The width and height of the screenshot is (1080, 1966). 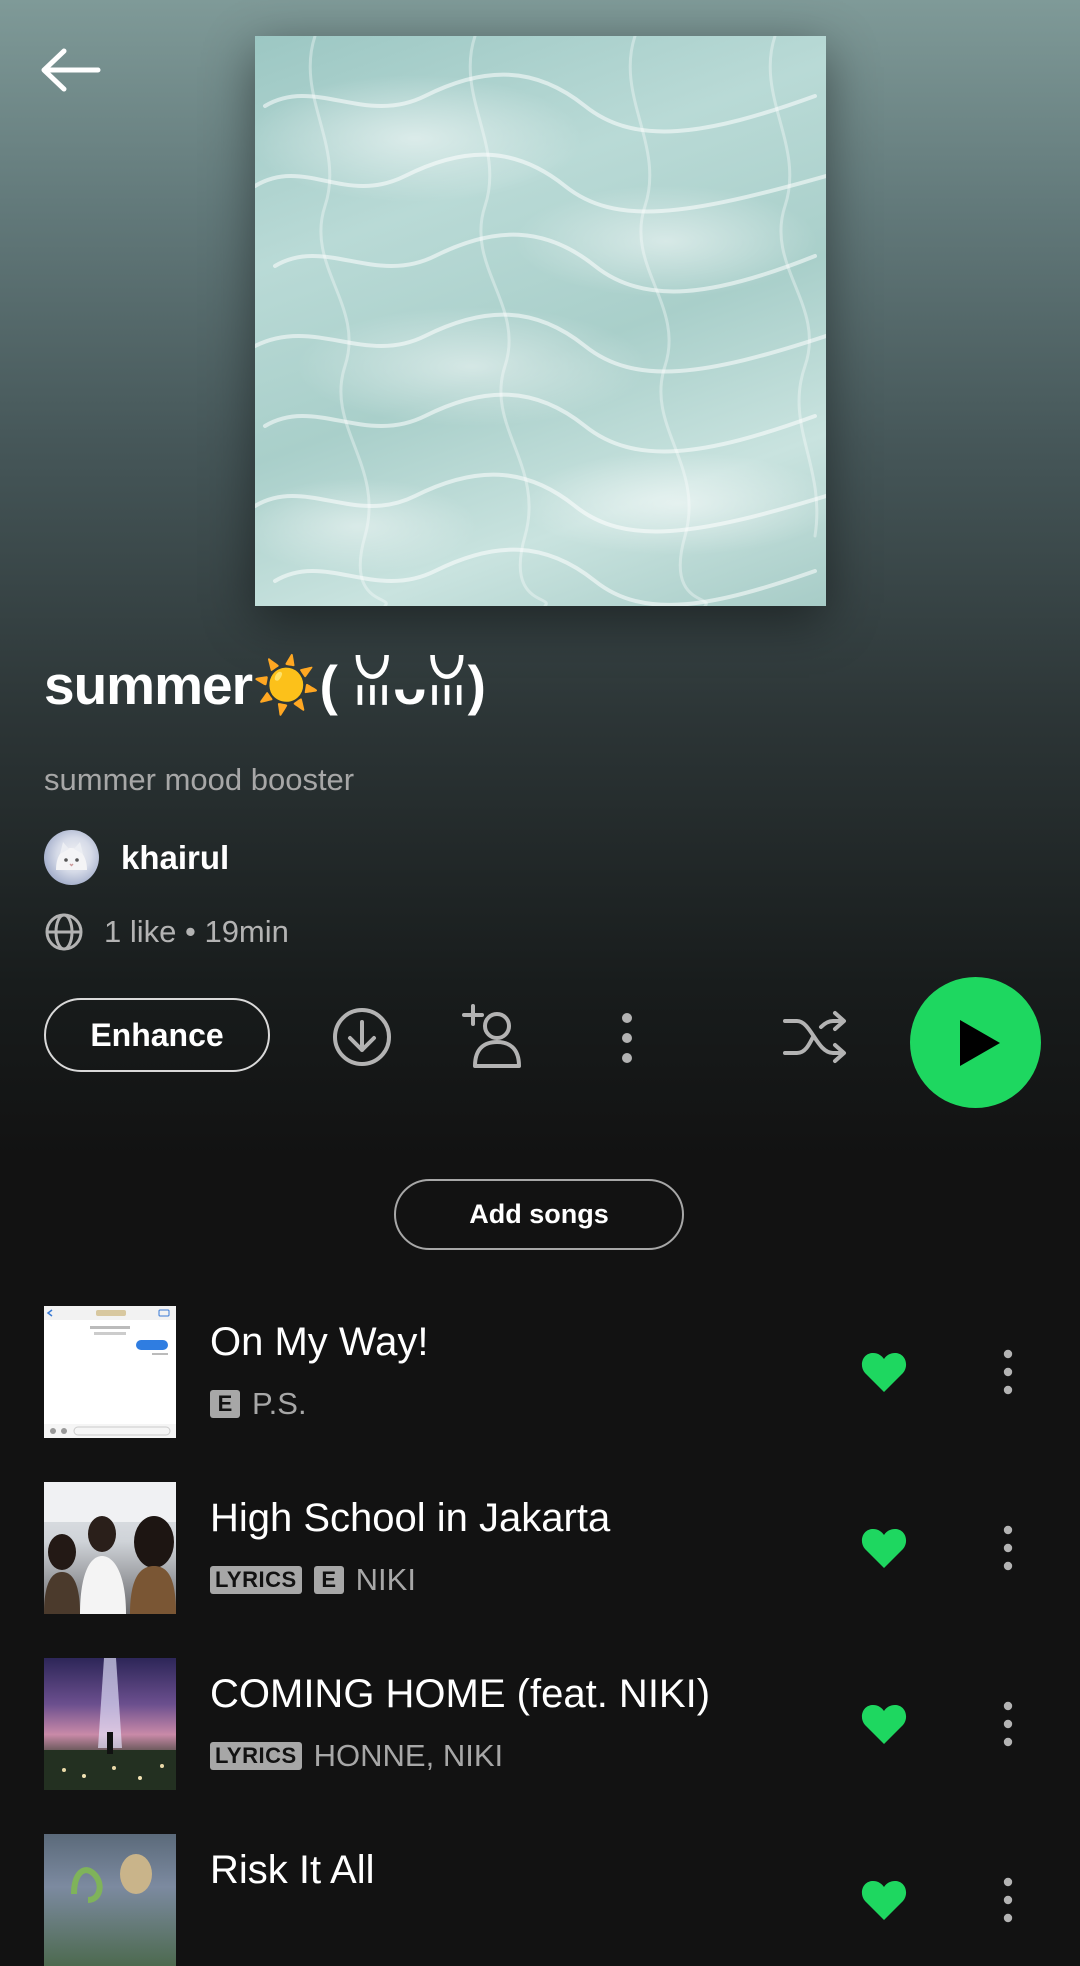 I want to click on add-collaborator-button, so click(x=495, y=1037).